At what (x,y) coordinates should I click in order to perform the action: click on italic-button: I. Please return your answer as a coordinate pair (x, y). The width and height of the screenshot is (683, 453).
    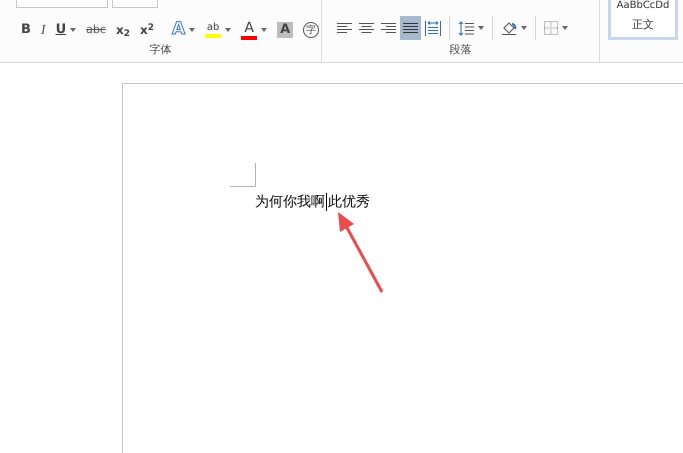
    Looking at the image, I should click on (43, 30).